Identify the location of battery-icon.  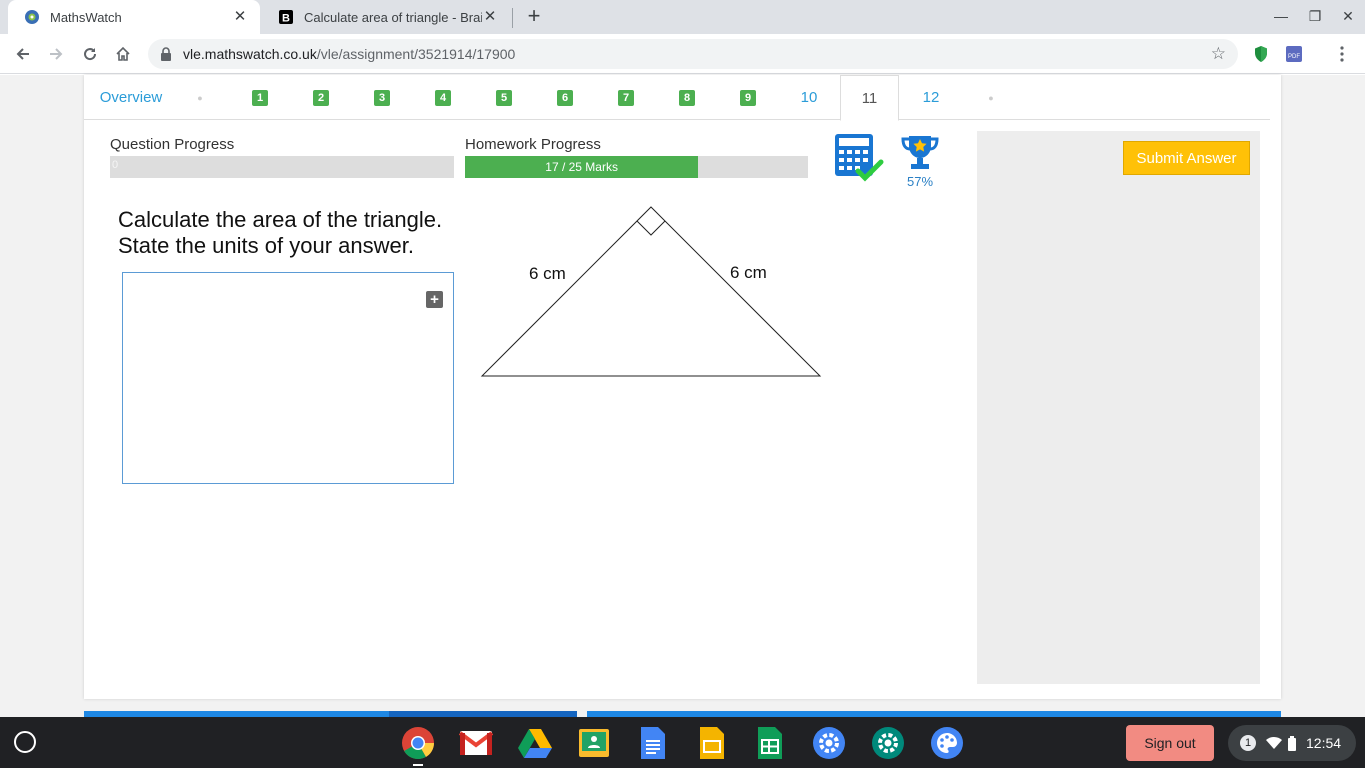
(1292, 743).